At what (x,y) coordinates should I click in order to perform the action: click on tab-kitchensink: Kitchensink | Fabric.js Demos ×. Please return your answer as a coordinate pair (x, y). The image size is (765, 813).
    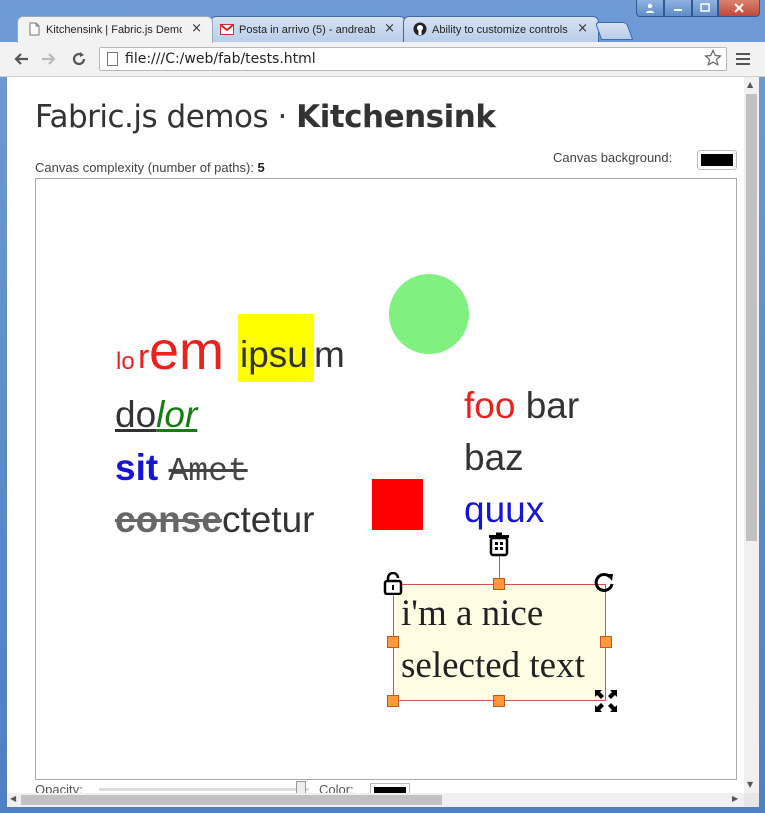
    Looking at the image, I should click on (115, 29).